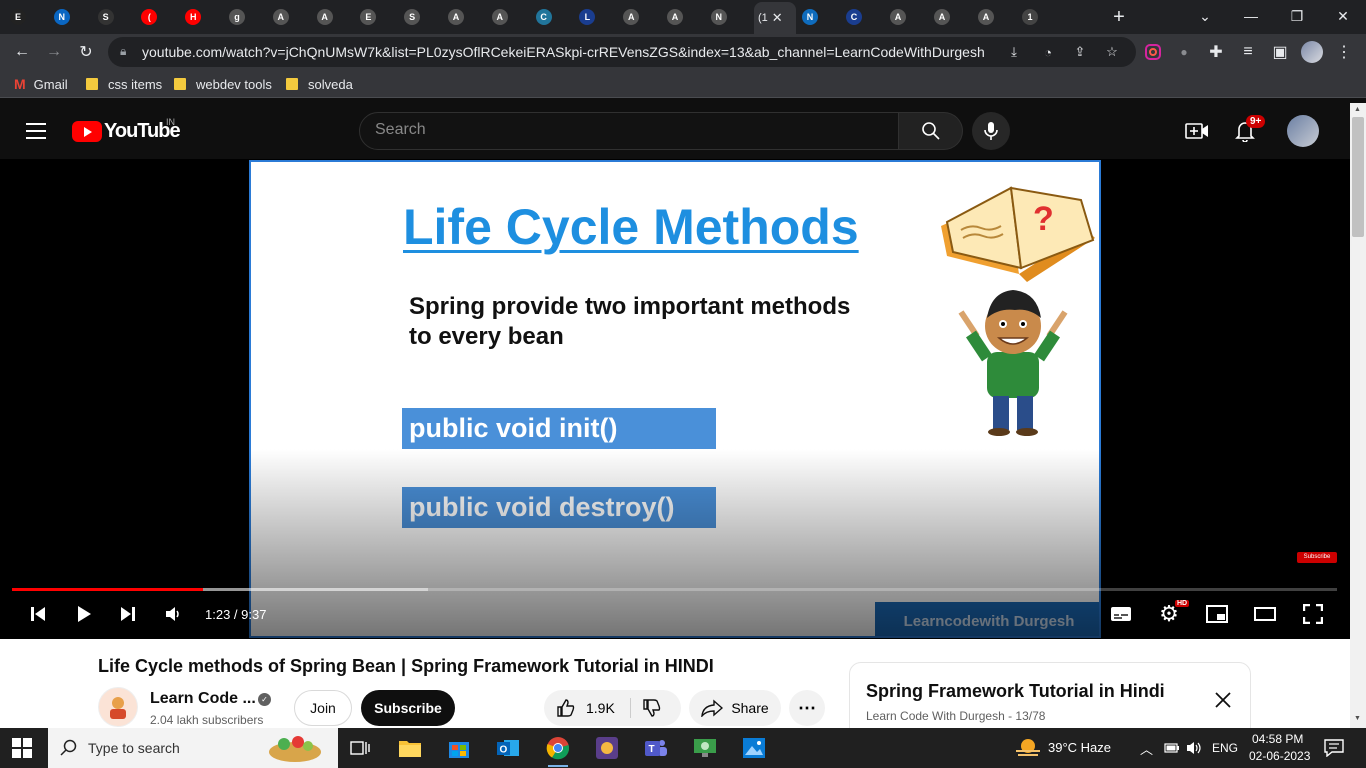  Describe the element at coordinates (239, 17) in the screenshot. I see `browser-tab: g` at that location.